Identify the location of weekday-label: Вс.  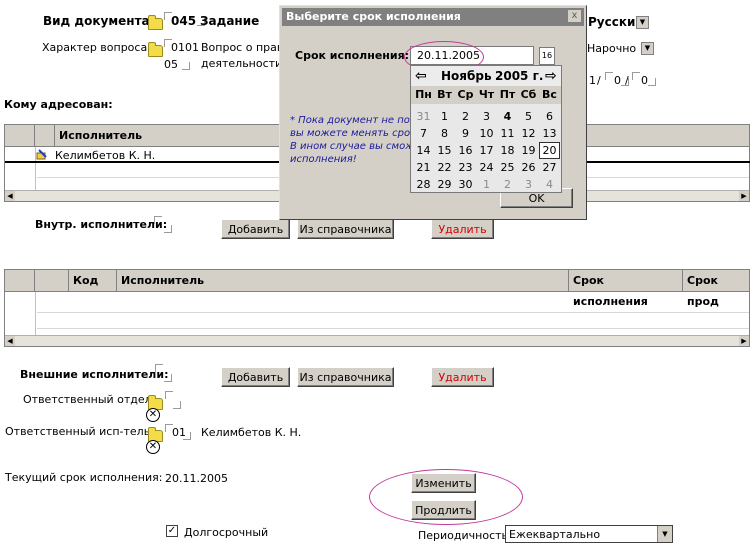
(549, 94).